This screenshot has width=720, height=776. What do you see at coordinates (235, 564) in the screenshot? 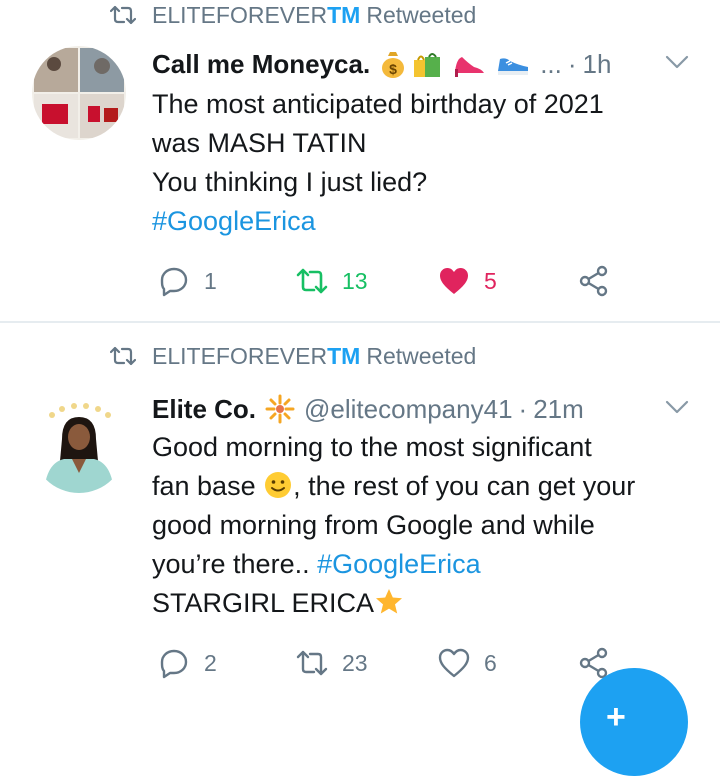
I see `tweet-text-fragment: you’re there..` at bounding box center [235, 564].